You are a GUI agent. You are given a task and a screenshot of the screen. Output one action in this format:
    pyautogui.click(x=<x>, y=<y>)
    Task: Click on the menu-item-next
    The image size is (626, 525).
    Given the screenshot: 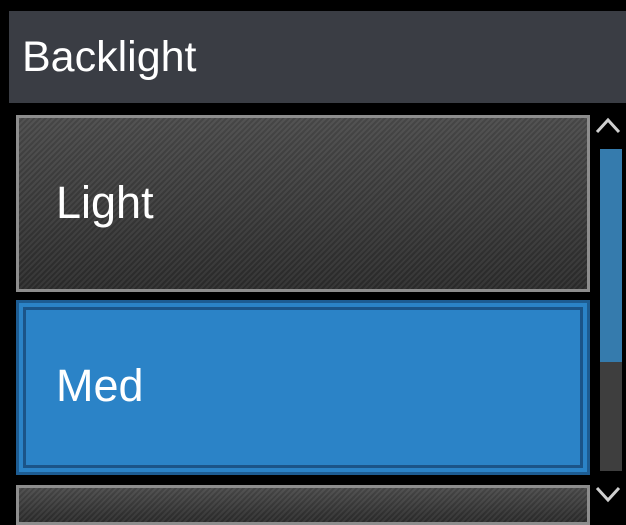 What is the action you would take?
    pyautogui.click(x=303, y=505)
    